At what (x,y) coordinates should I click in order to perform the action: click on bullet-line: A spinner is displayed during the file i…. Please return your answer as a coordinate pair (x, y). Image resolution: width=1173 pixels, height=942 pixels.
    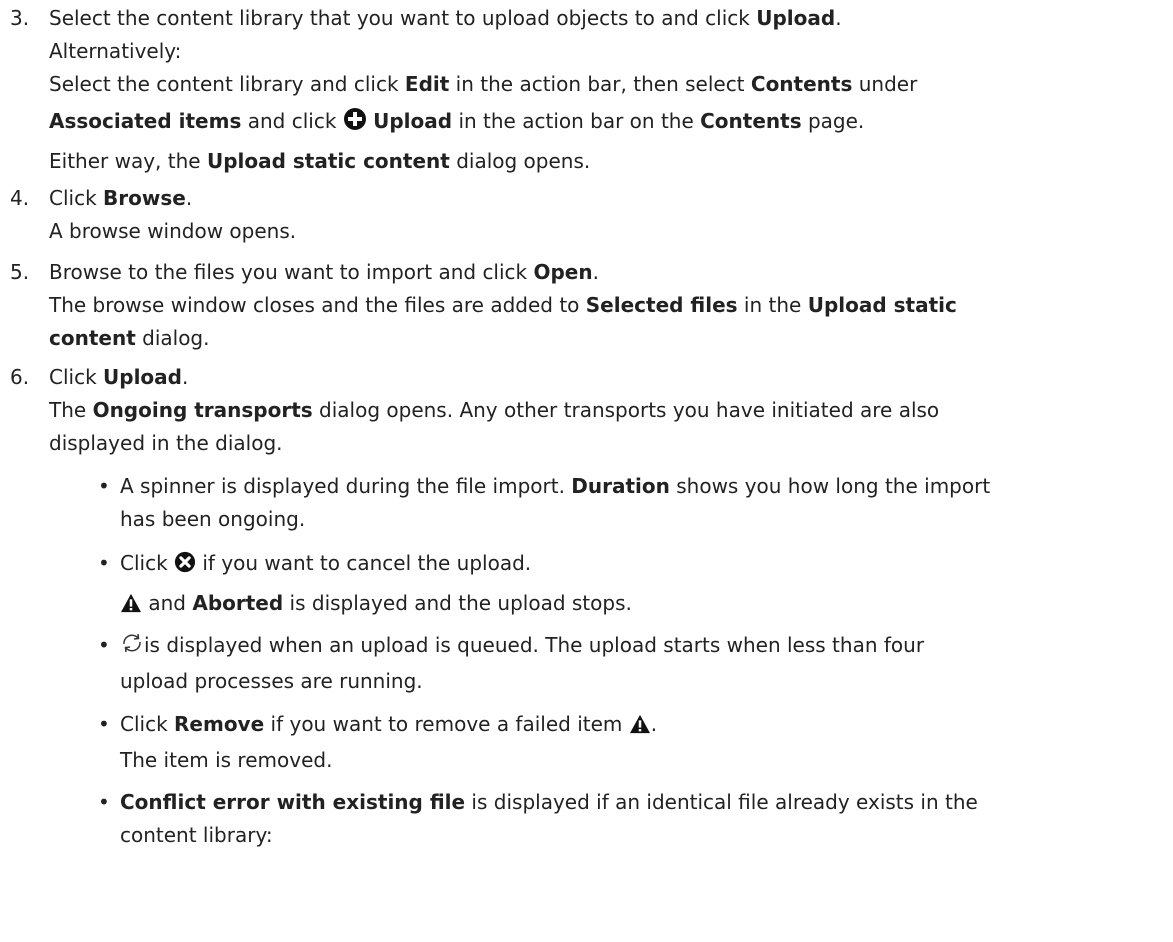
    Looking at the image, I should click on (644, 486).